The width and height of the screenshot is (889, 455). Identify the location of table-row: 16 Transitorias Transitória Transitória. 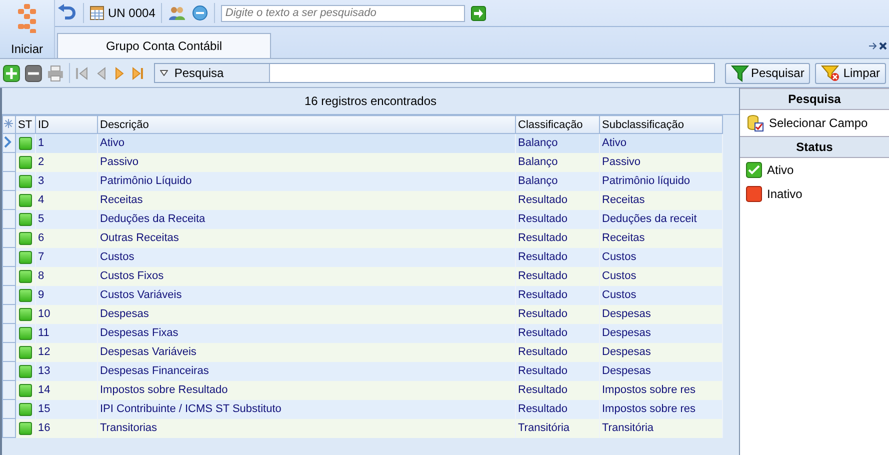
(362, 428).